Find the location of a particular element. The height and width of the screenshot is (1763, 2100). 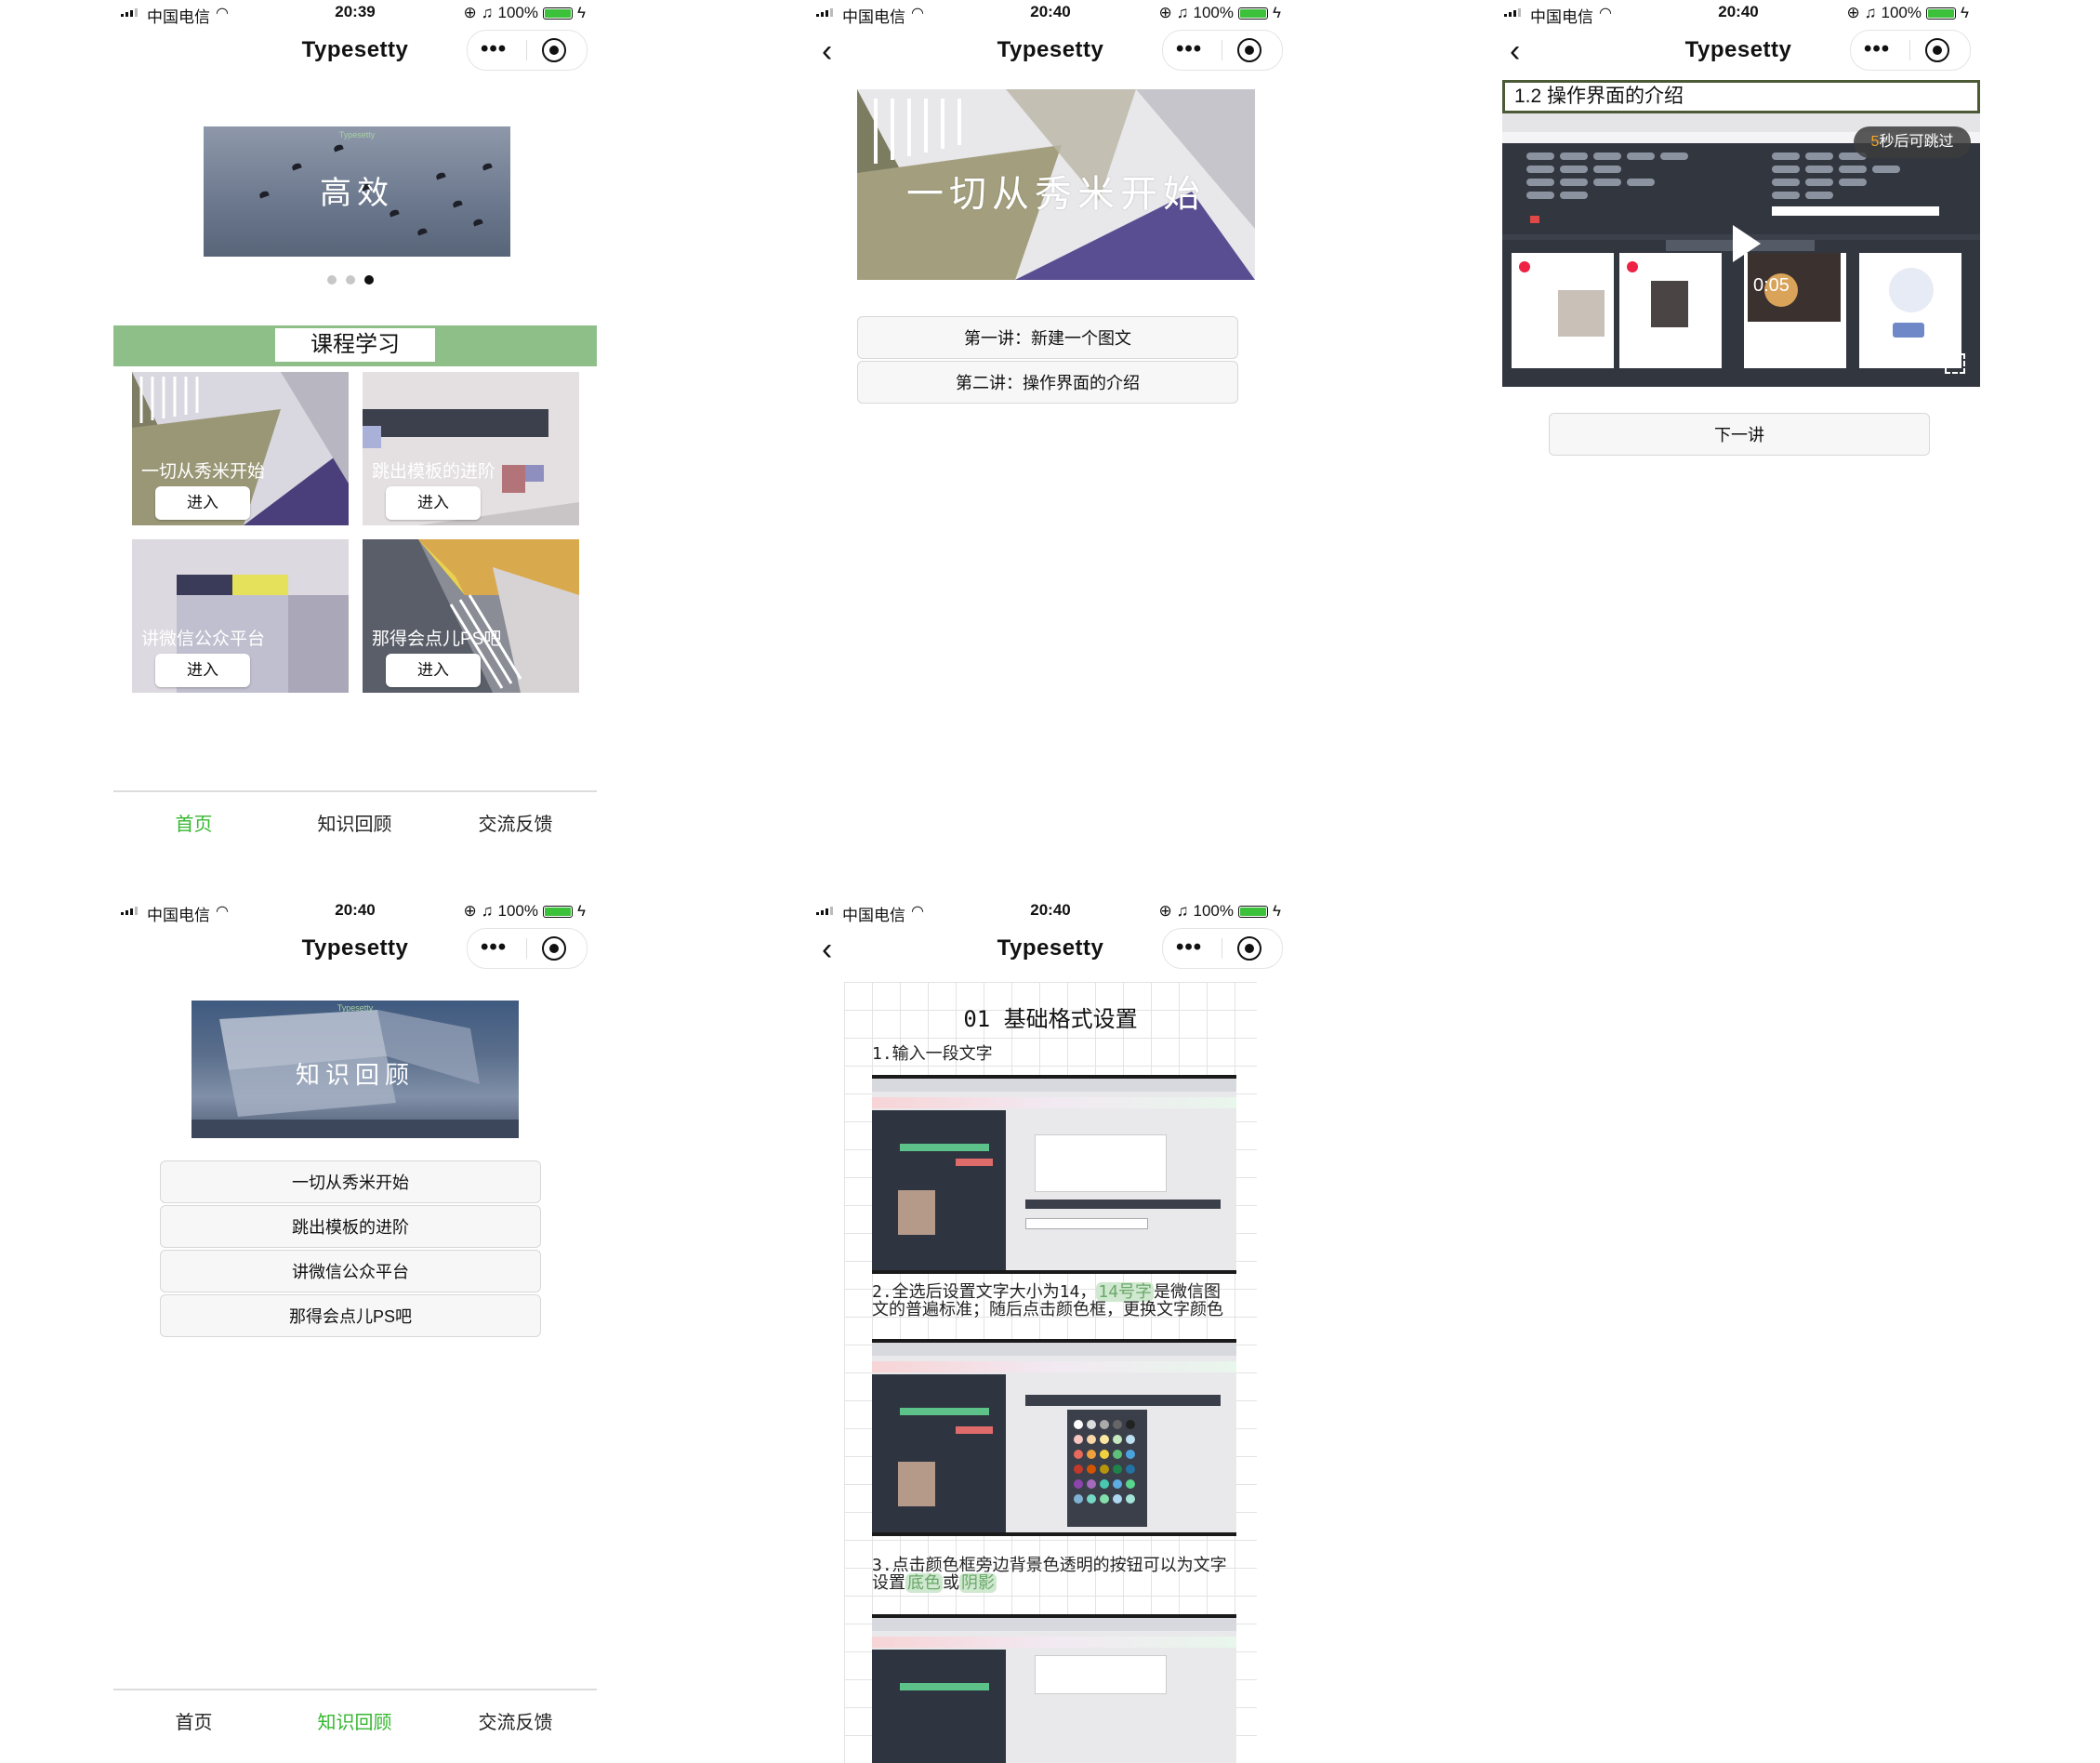

skip-button: 5秒后可跳过 is located at coordinates (1912, 142).